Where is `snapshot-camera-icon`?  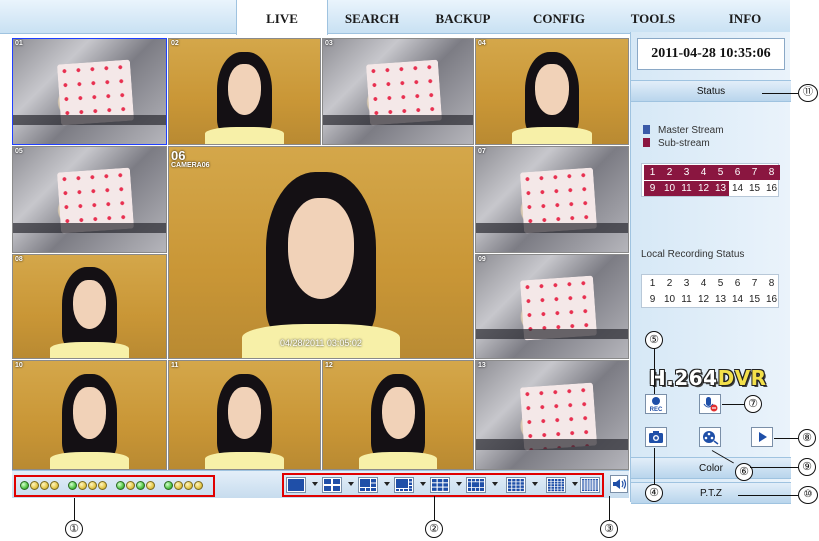
snapshot-camera-icon is located at coordinates (656, 437).